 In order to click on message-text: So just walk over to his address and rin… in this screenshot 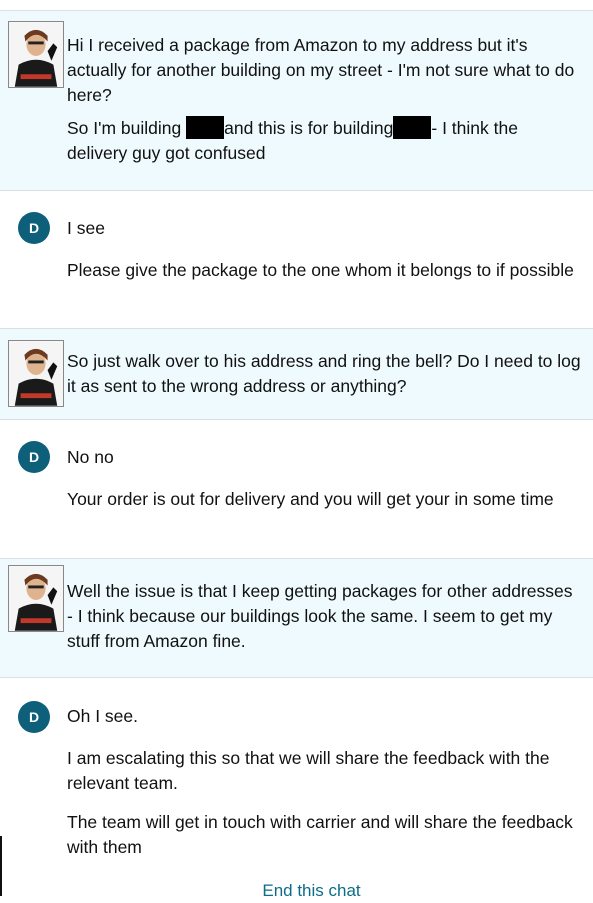, I will do `click(324, 373)`.